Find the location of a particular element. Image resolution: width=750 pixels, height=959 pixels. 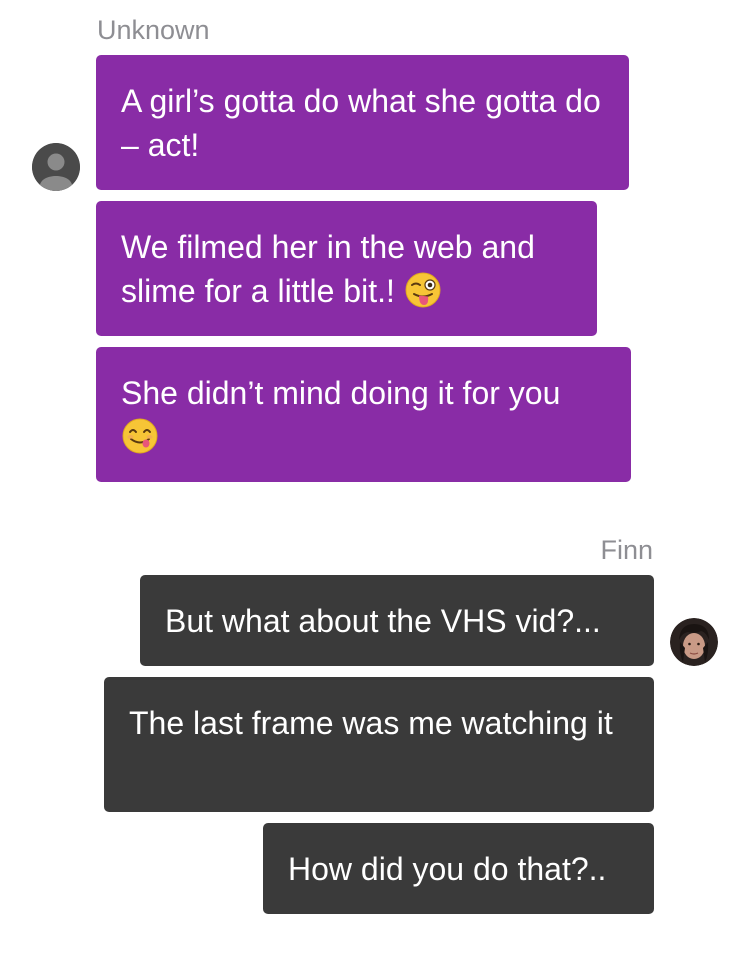

message-text: How did you do that?.. is located at coordinates (447, 869).